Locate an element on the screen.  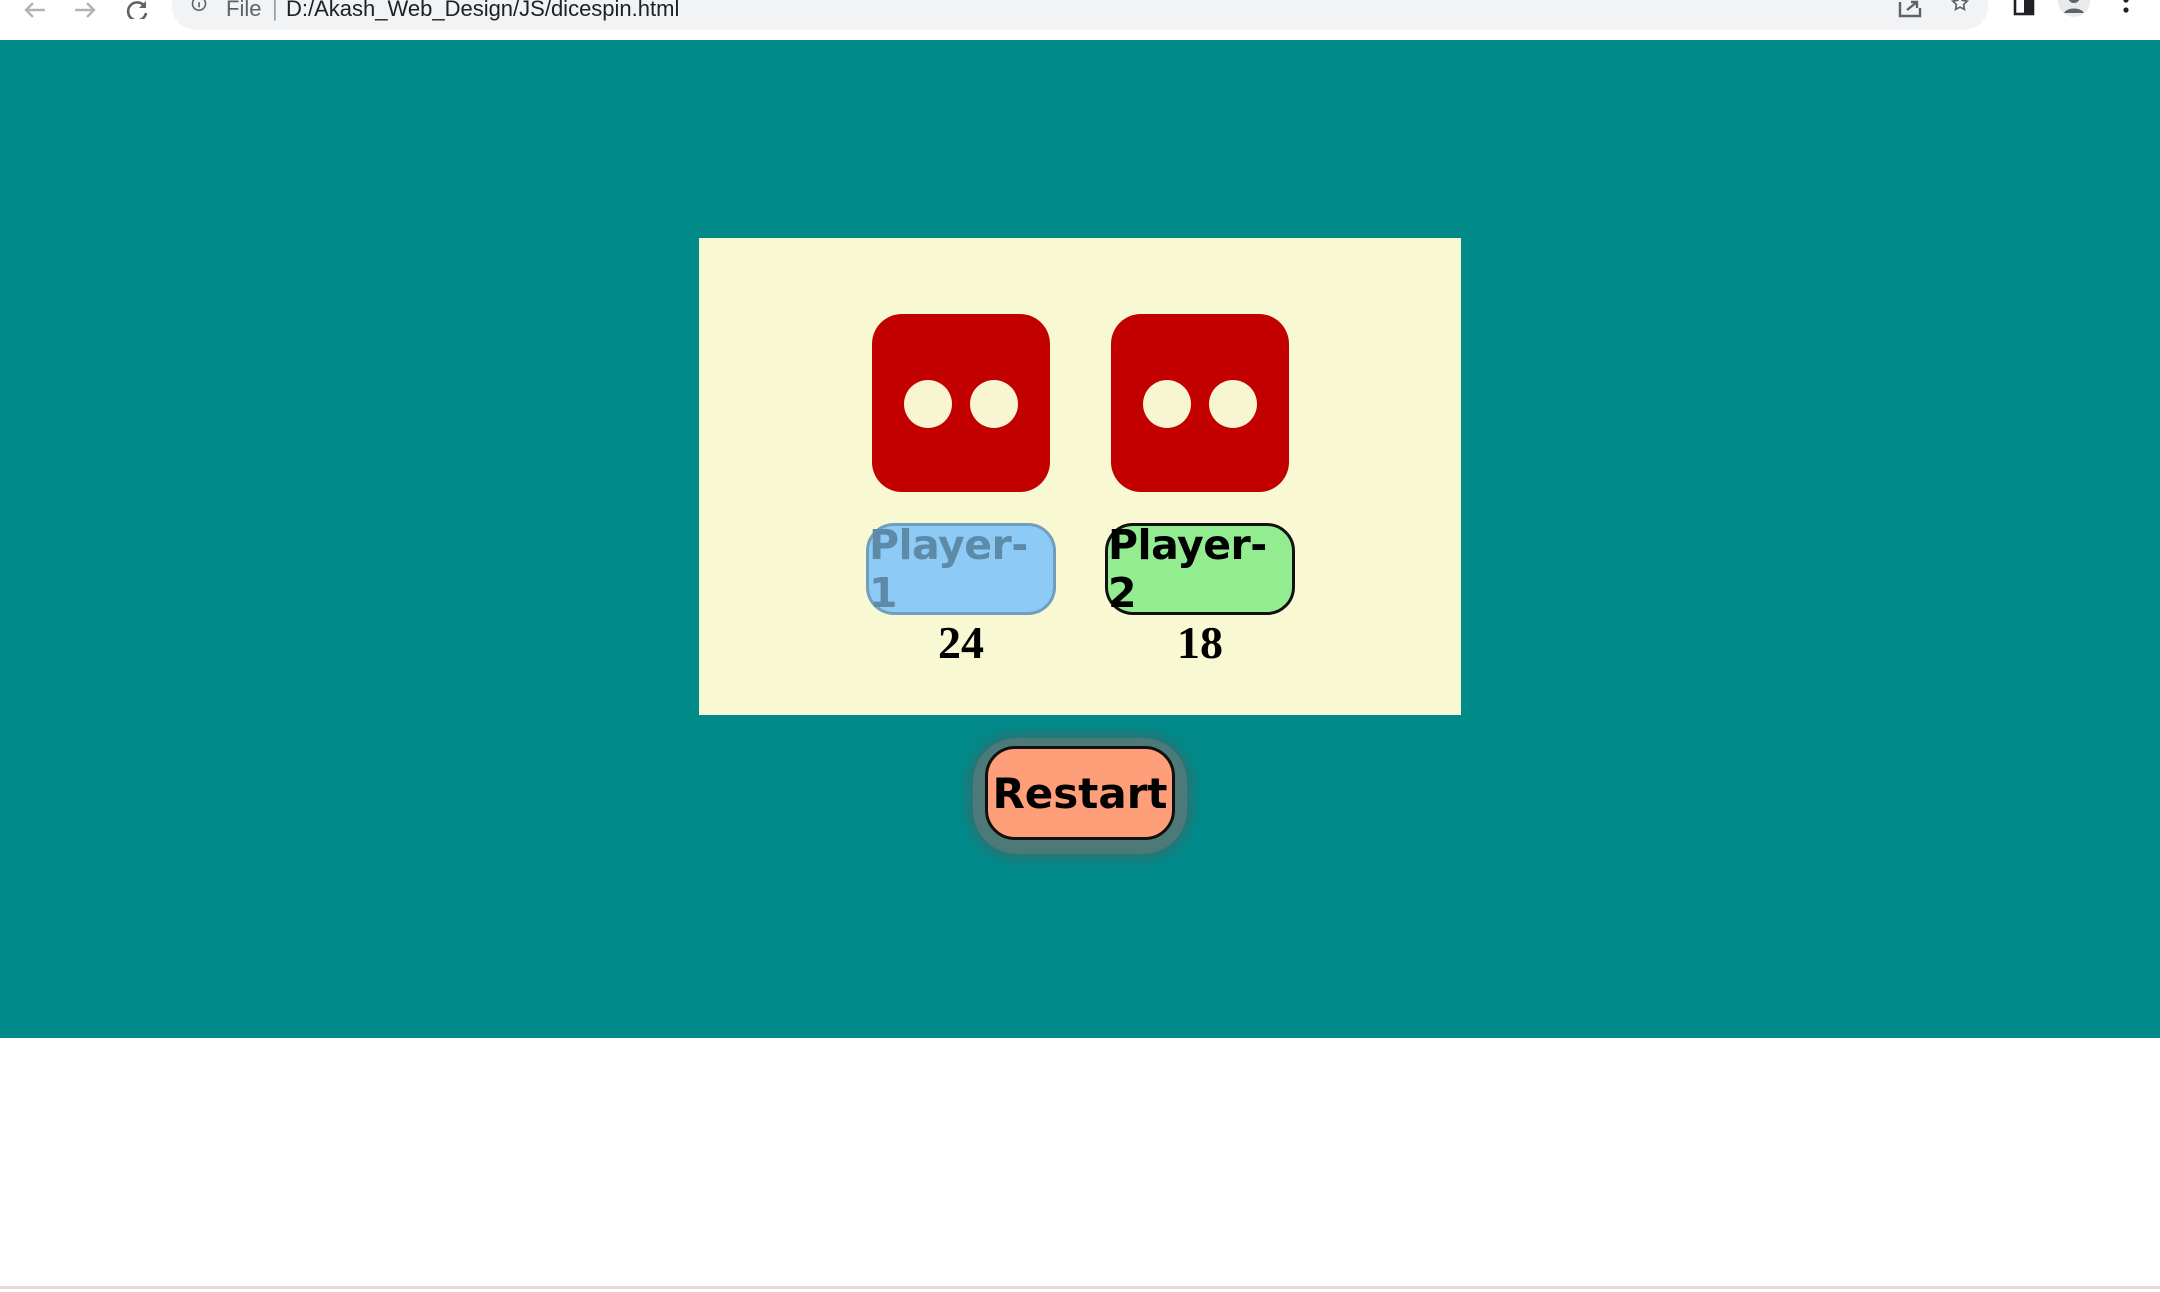
sidepanel-icon is located at coordinates (2024, 9).